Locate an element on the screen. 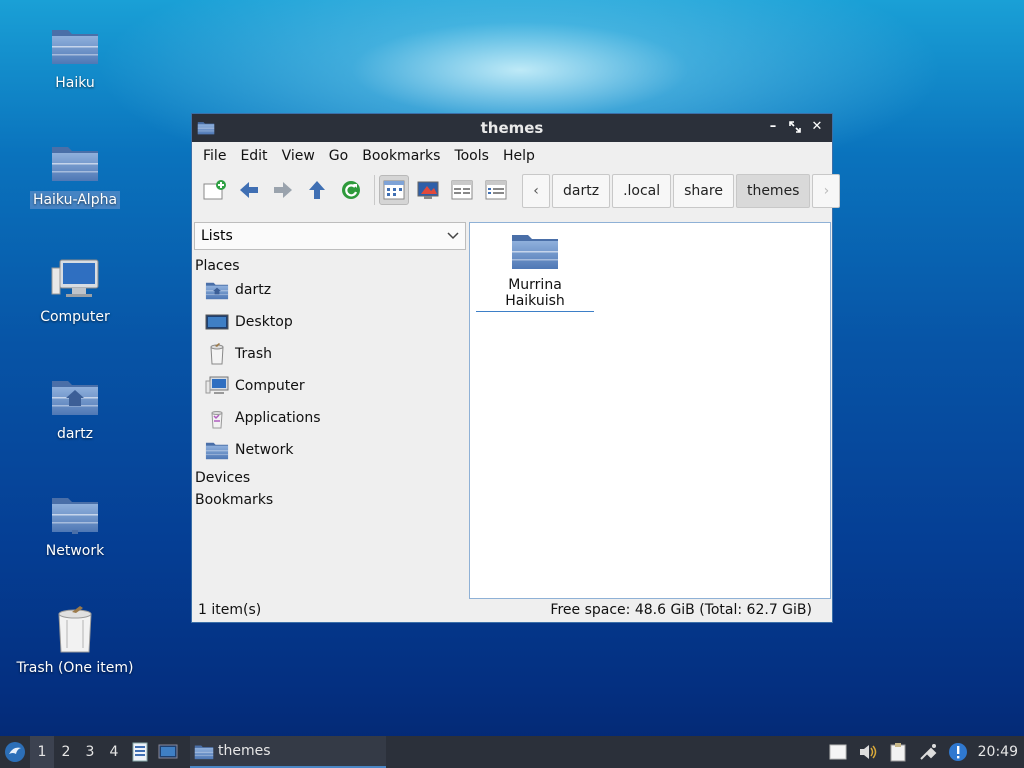 The image size is (1024, 768). window-title: themes is located at coordinates (512, 128).